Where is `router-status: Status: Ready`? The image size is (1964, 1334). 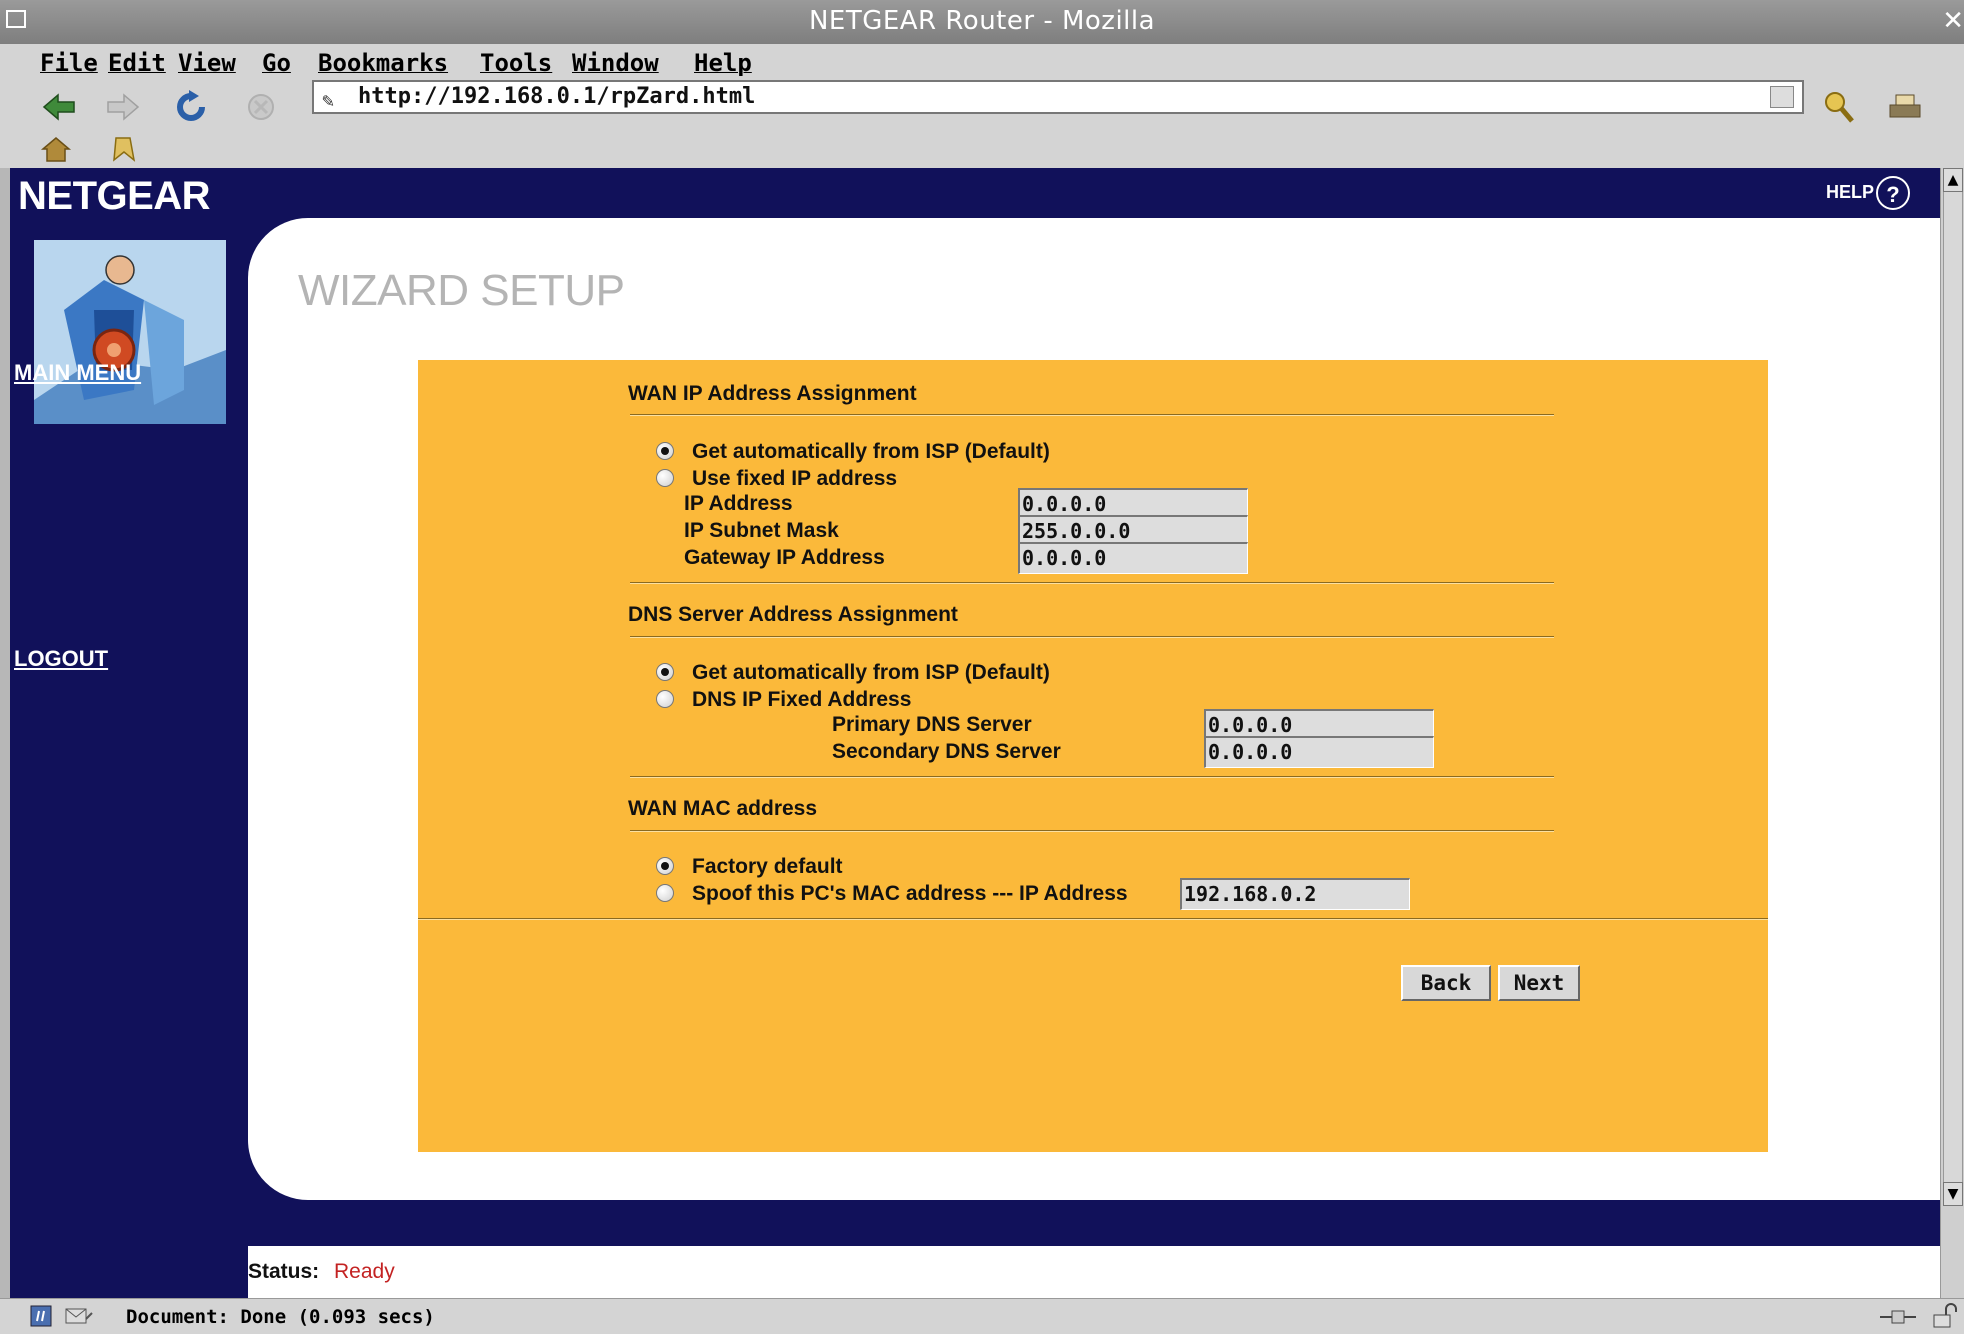 router-status: Status: Ready is located at coordinates (1094, 1272).